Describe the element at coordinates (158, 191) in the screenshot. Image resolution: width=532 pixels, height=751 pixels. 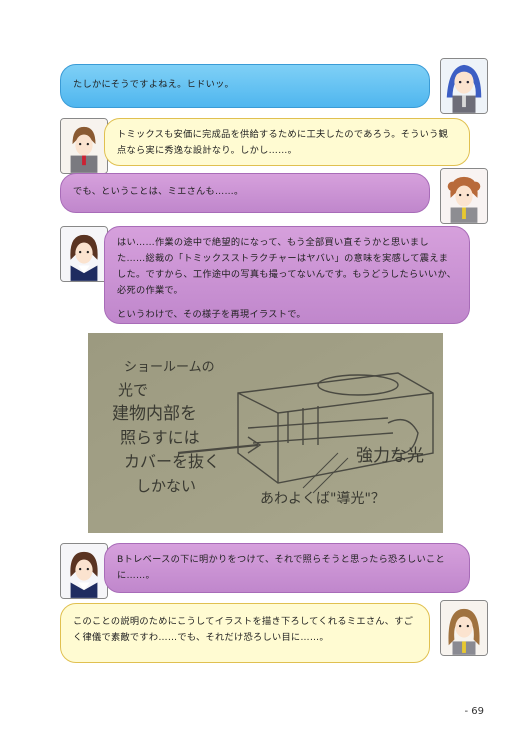
I see `bubble-3-text: でも、ということは、ミエさんも……。` at that location.